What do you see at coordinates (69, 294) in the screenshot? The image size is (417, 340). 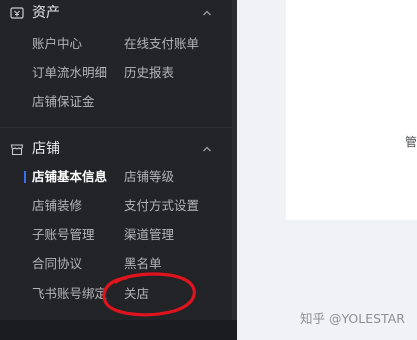 I see `sidebar-item-feishu-account-binding: 飞书账号绑定` at bounding box center [69, 294].